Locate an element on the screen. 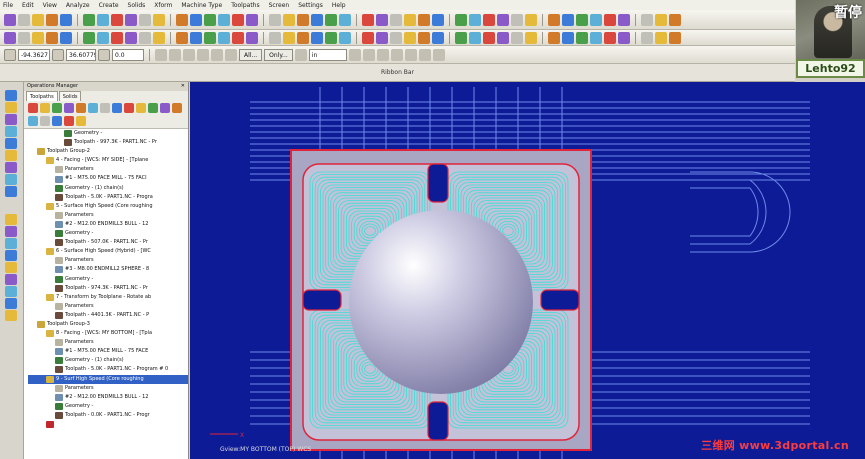 This screenshot has width=865, height=459. tree-item: Toolpath - 4401.3K - PART1.NC - P is located at coordinates (108, 315).